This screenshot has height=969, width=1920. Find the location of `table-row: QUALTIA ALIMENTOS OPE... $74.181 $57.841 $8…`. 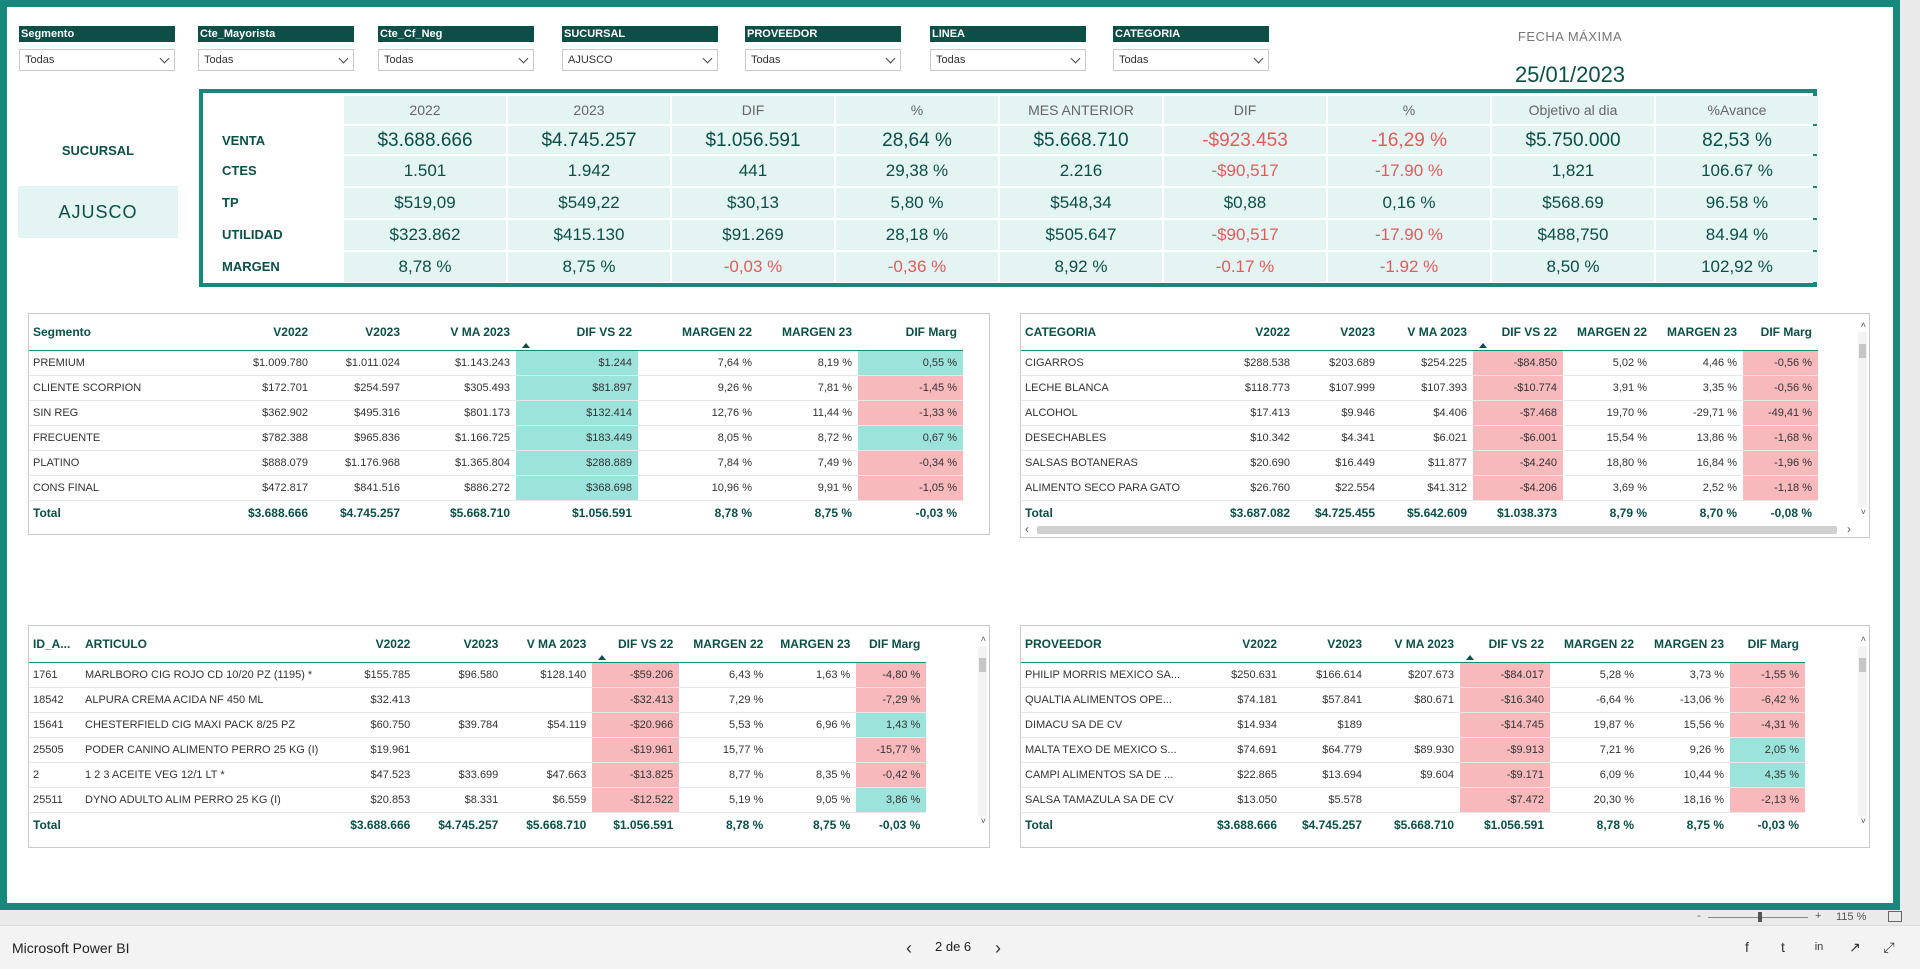

table-row: QUALTIA ALIMENTOS OPE... $74.181 $57.841 $8… is located at coordinates (1413, 700).